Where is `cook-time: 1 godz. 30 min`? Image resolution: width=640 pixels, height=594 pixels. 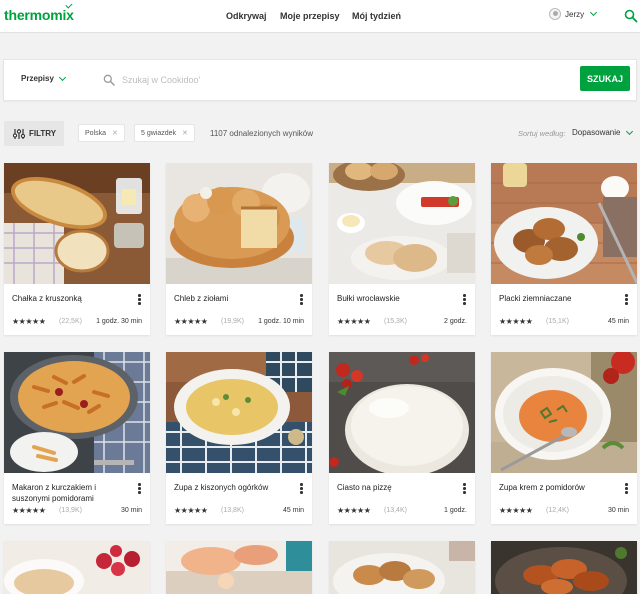
cook-time: 1 godz. 30 min is located at coordinates (119, 321).